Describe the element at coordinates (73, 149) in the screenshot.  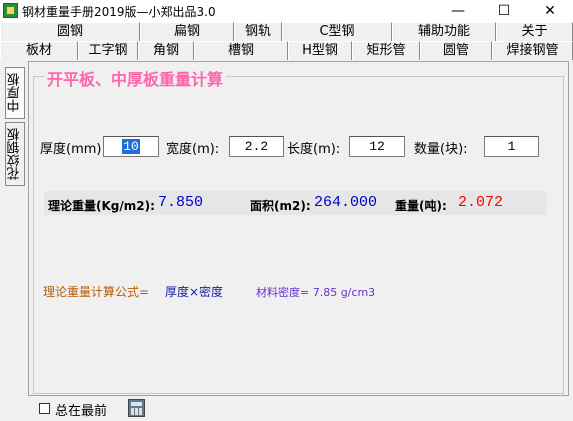
I see `thickness-label: 厚度(mm):` at that location.